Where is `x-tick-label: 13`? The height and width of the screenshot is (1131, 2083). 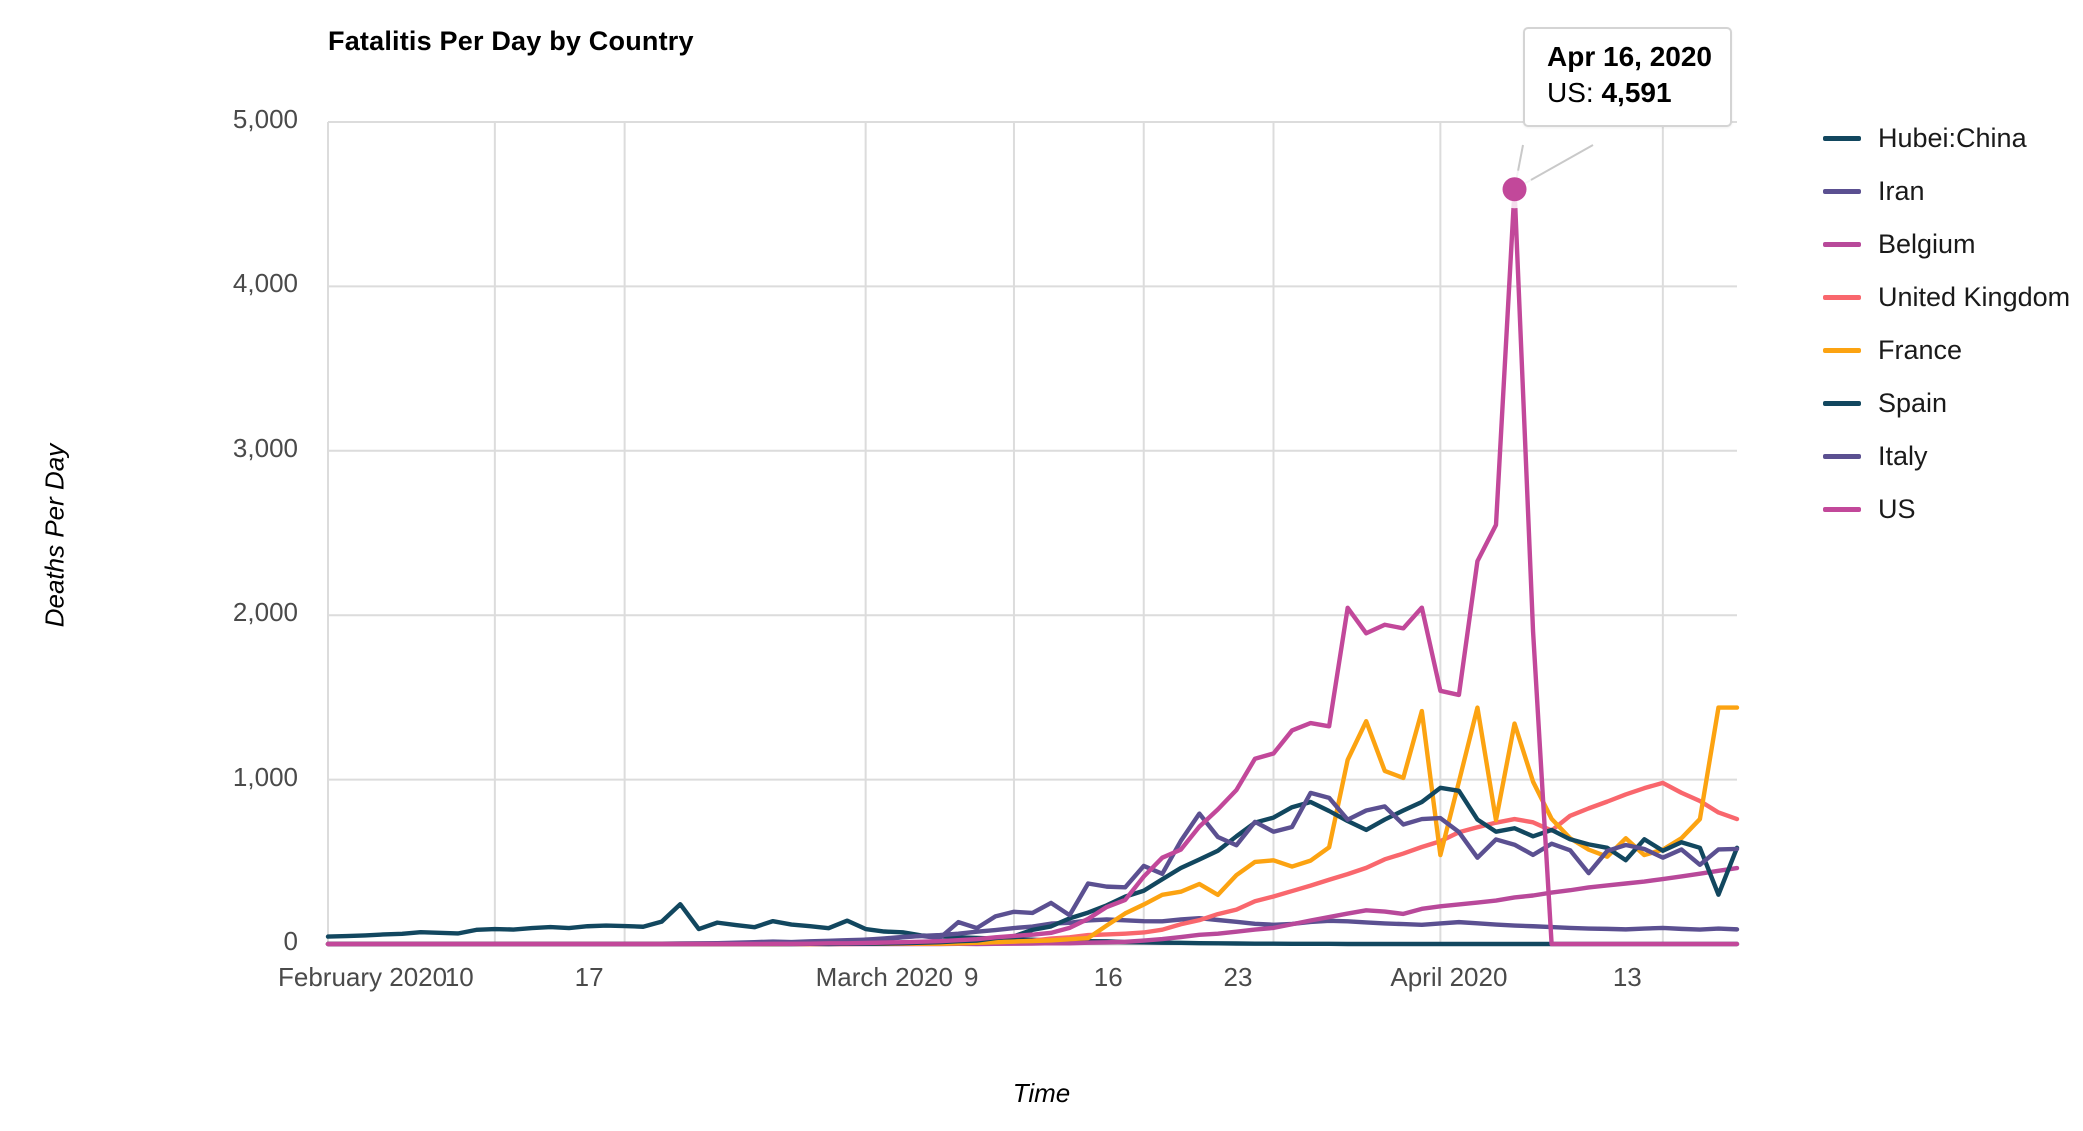
x-tick-label: 13 is located at coordinates (1627, 977).